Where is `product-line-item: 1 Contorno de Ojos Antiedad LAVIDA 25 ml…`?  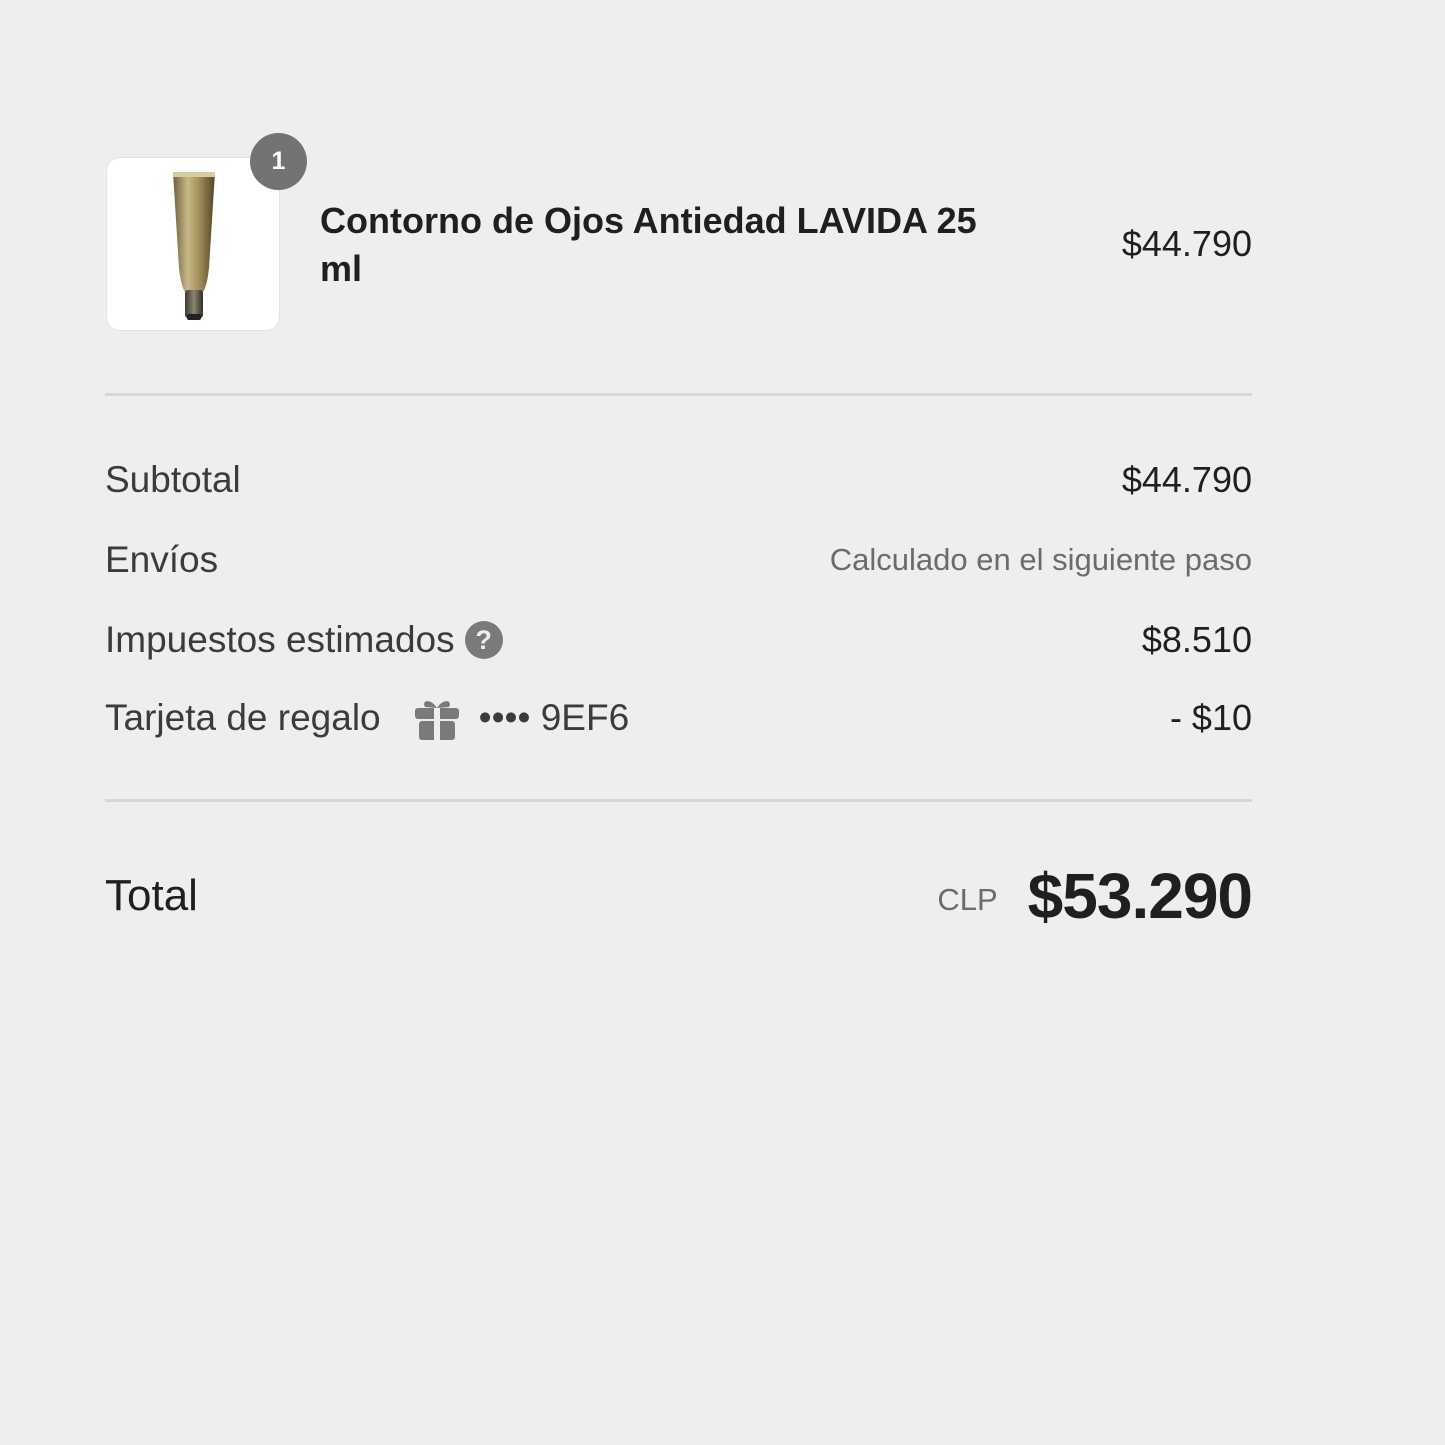 product-line-item: 1 Contorno de Ojos Antiedad LAVIDA 25 ml… is located at coordinates (678, 232).